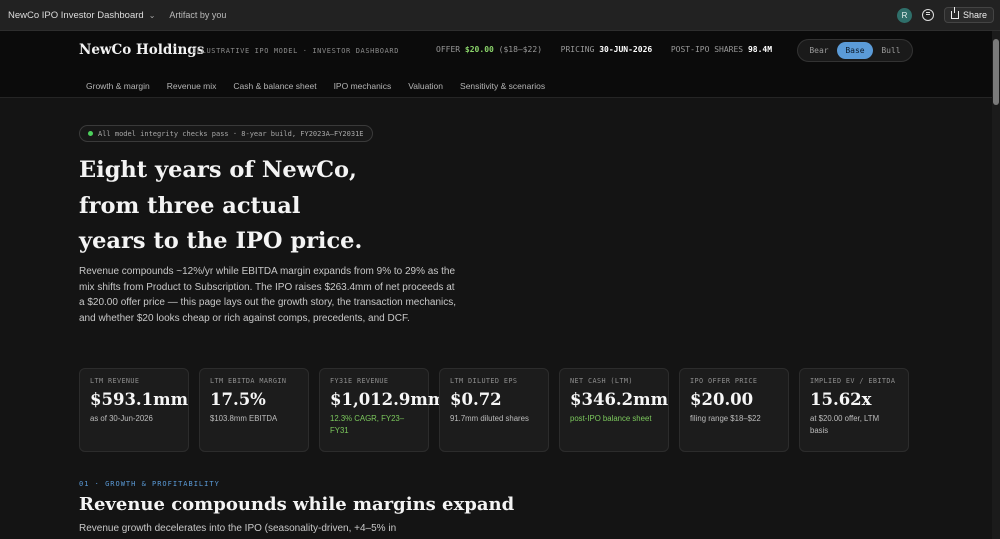 The height and width of the screenshot is (539, 1000). What do you see at coordinates (974, 15) in the screenshot?
I see `share-button-label: Share` at bounding box center [974, 15].